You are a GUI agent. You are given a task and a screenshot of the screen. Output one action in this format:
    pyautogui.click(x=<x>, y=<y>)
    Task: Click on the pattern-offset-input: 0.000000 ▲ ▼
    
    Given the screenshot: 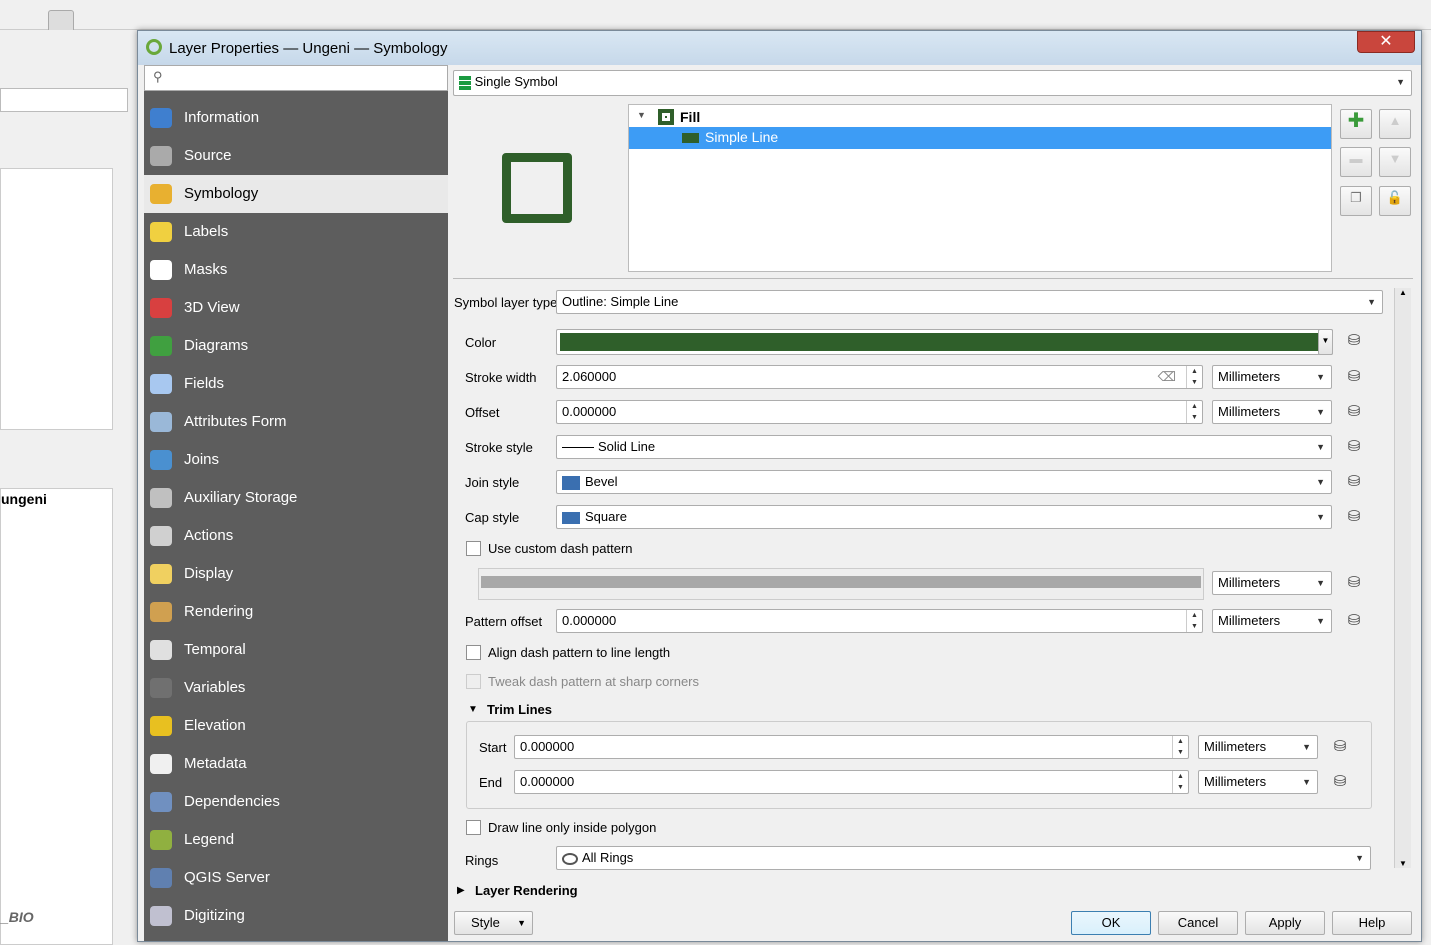 What is the action you would take?
    pyautogui.click(x=879, y=621)
    